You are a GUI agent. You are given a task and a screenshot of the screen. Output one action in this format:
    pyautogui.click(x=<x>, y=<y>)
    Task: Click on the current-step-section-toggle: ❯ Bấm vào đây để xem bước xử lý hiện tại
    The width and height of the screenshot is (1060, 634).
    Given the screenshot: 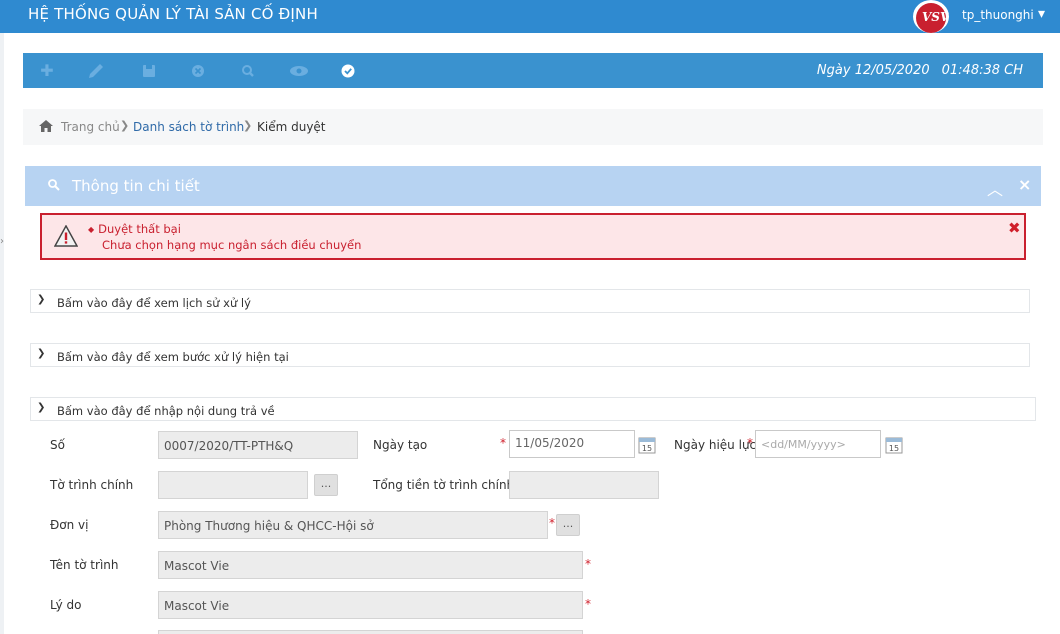 What is the action you would take?
    pyautogui.click(x=530, y=355)
    